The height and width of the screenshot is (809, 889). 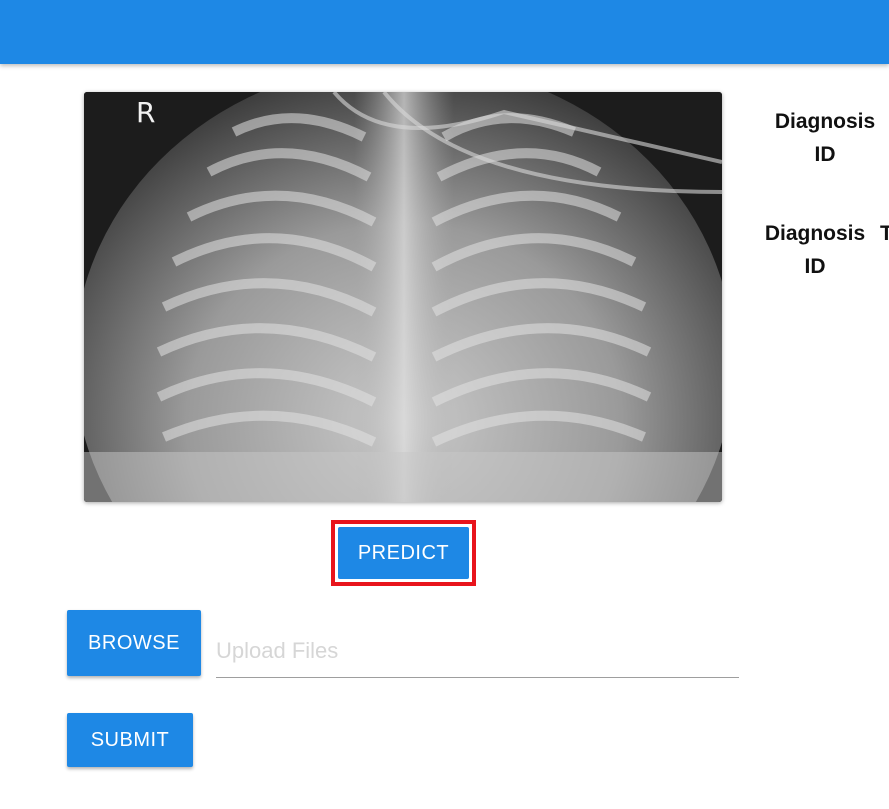 I want to click on submit-button: SUBMIT, so click(x=130, y=740).